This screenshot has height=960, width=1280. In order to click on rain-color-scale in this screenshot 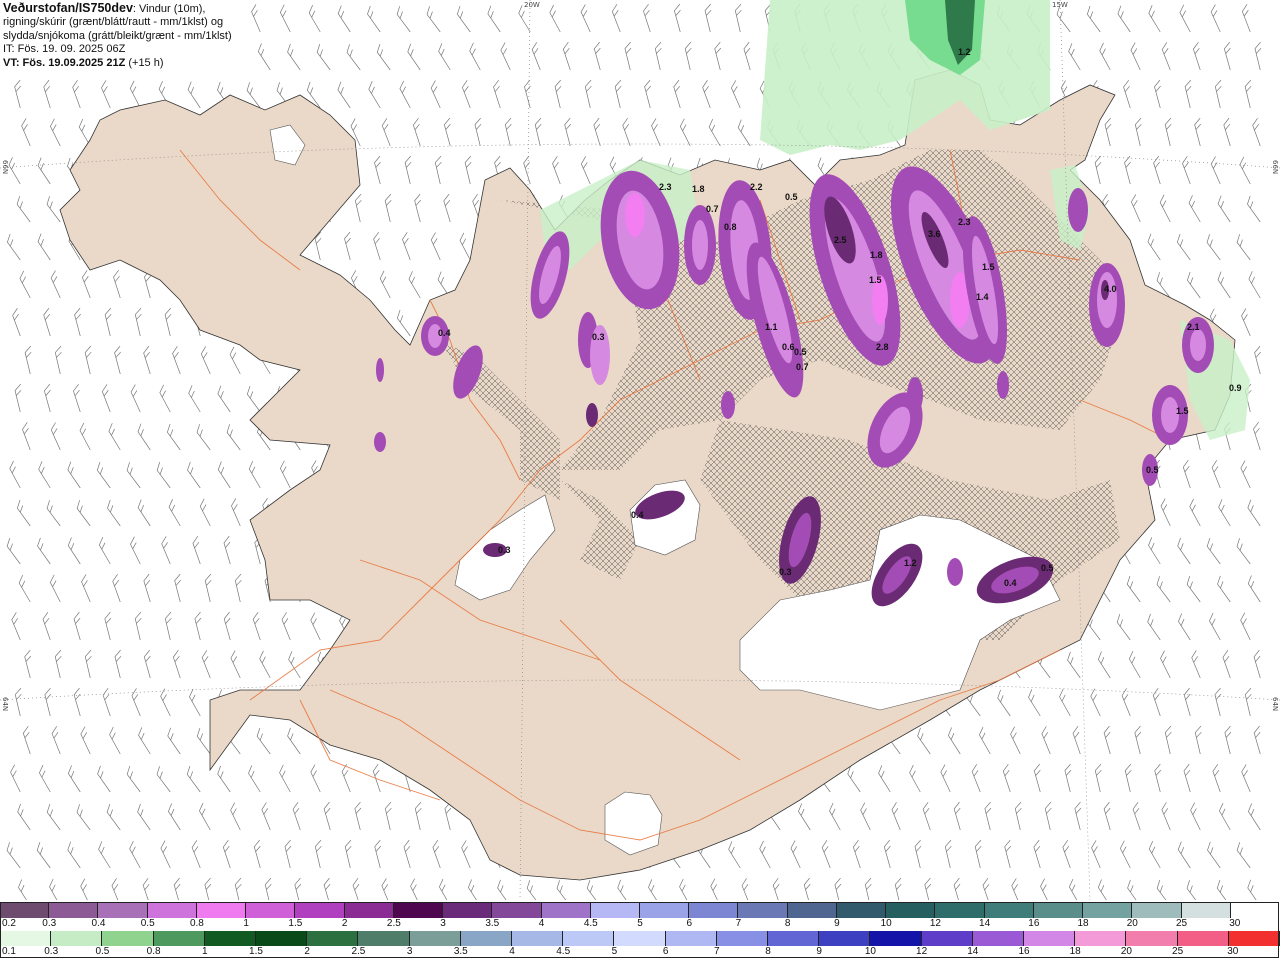, I will do `click(640, 938)`.